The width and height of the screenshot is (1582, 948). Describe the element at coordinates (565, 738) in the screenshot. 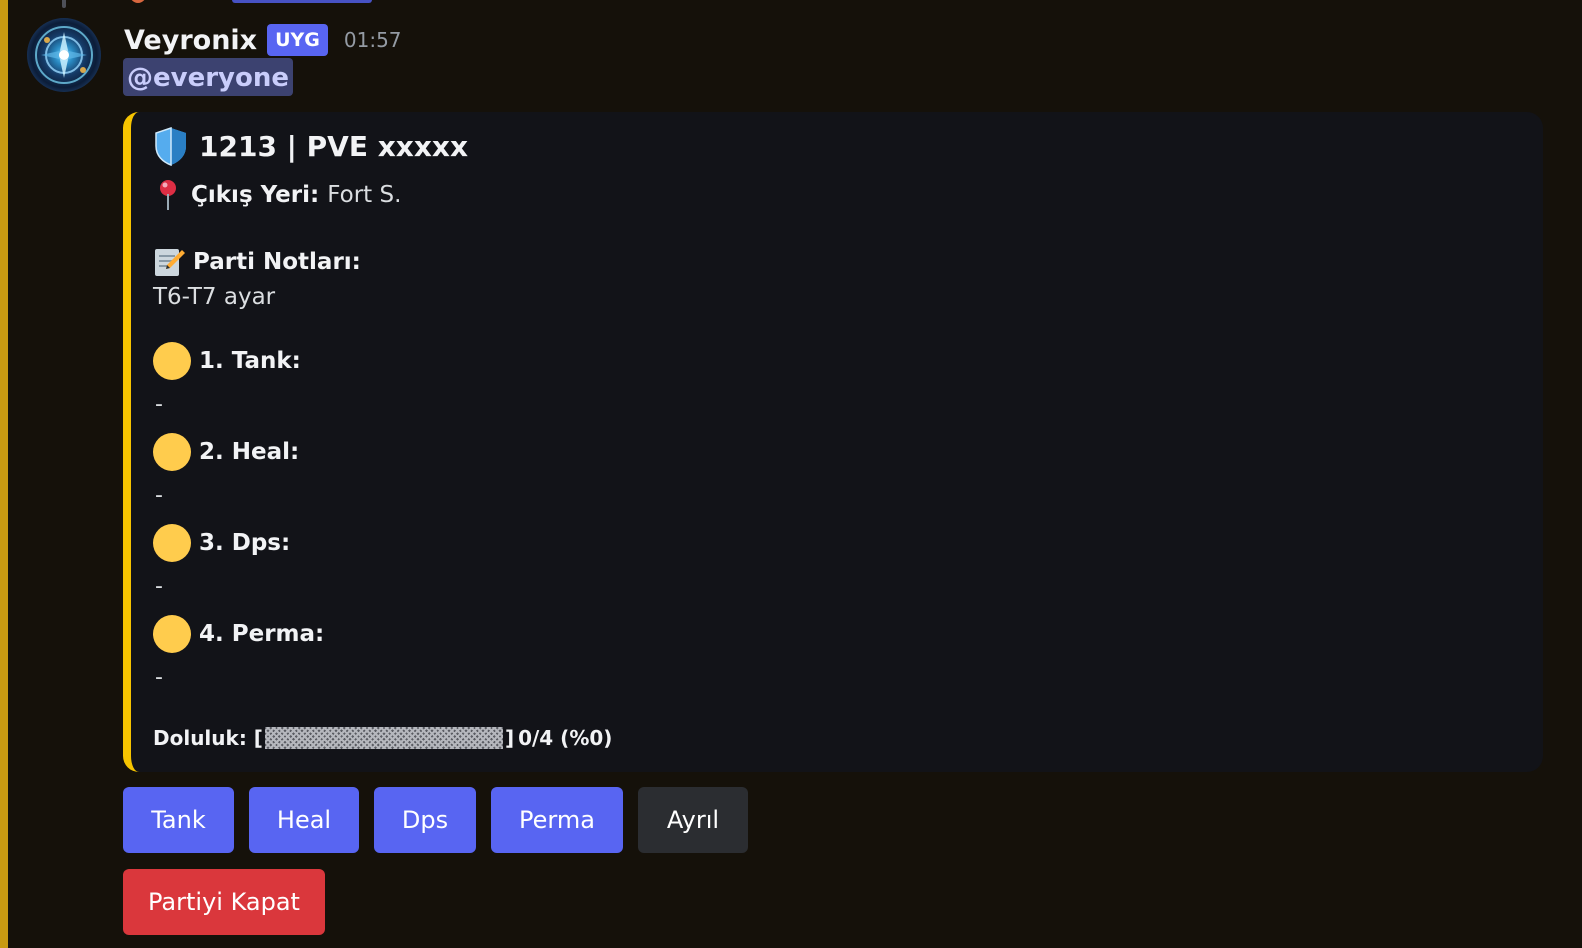

I see `fill-summary: 0/4 (%0)` at that location.